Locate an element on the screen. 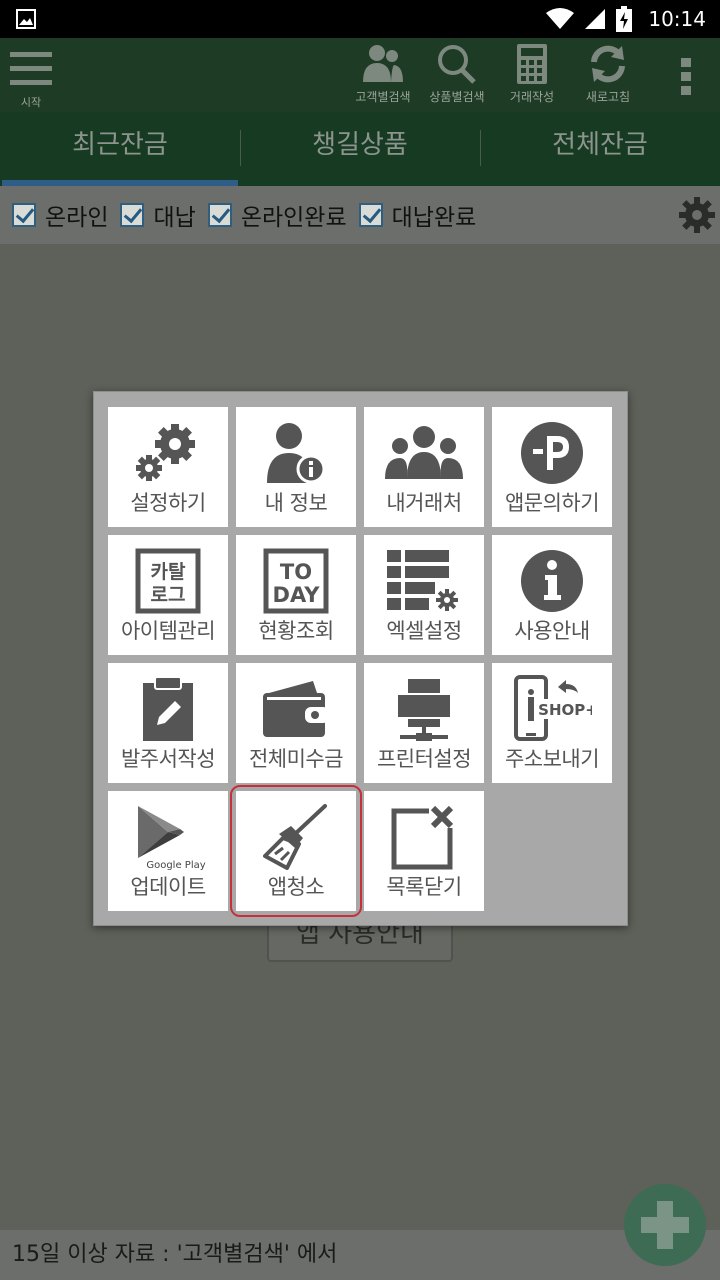 This screenshot has height=1280, width=720. menu-send-address-label: 주소보내기 is located at coordinates (552, 759).